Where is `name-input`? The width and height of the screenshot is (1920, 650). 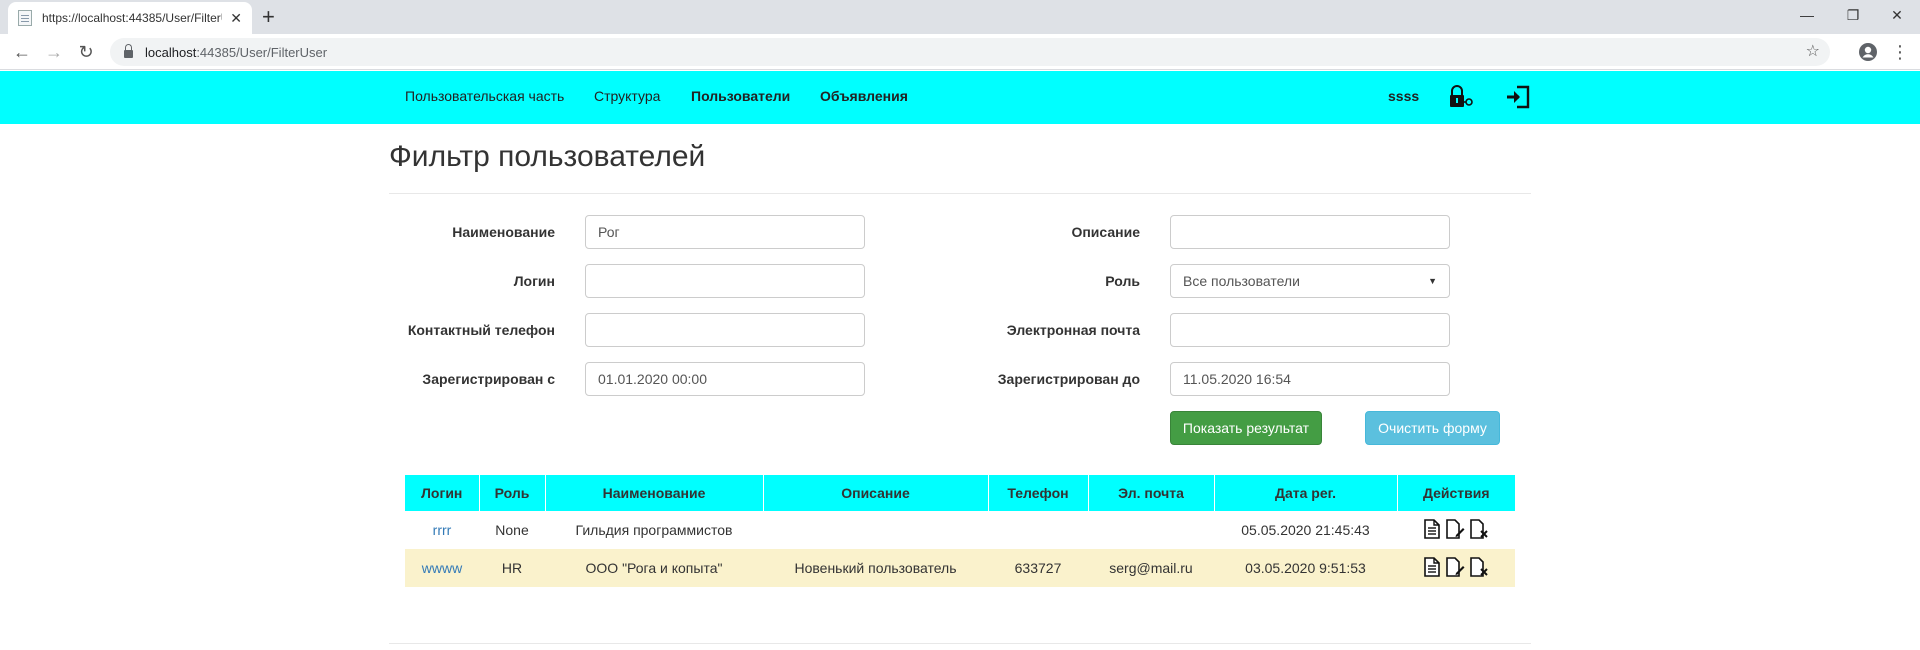 name-input is located at coordinates (725, 232).